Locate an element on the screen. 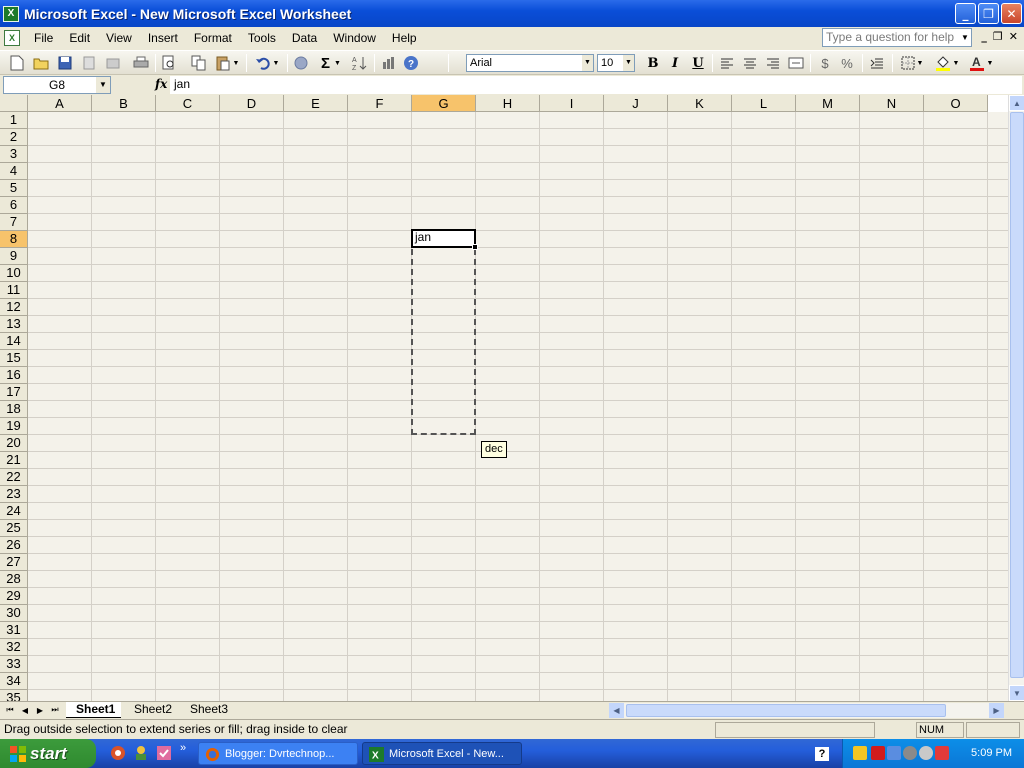 The width and height of the screenshot is (1024, 768). sheet-tab-sheet2: Sheet2 is located at coordinates (151, 710).